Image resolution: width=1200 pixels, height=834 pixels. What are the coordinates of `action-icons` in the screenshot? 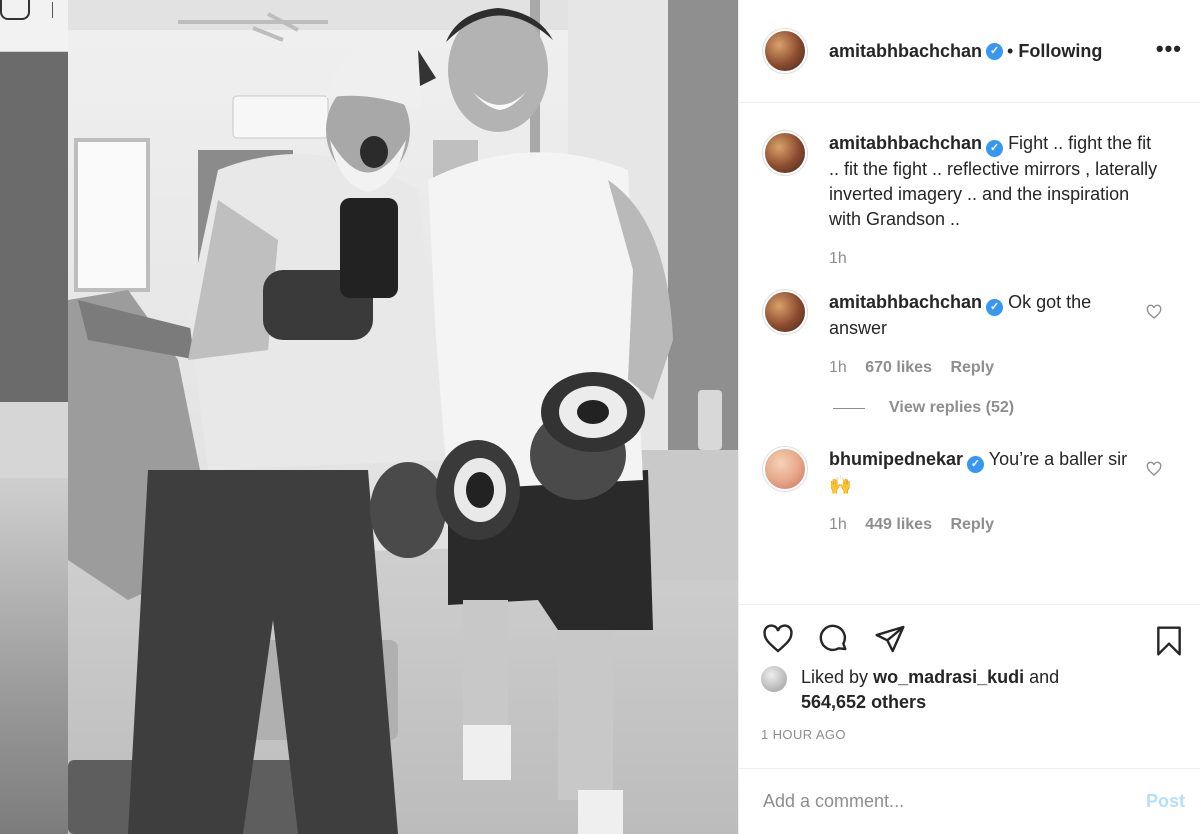 It's located at (972, 641).